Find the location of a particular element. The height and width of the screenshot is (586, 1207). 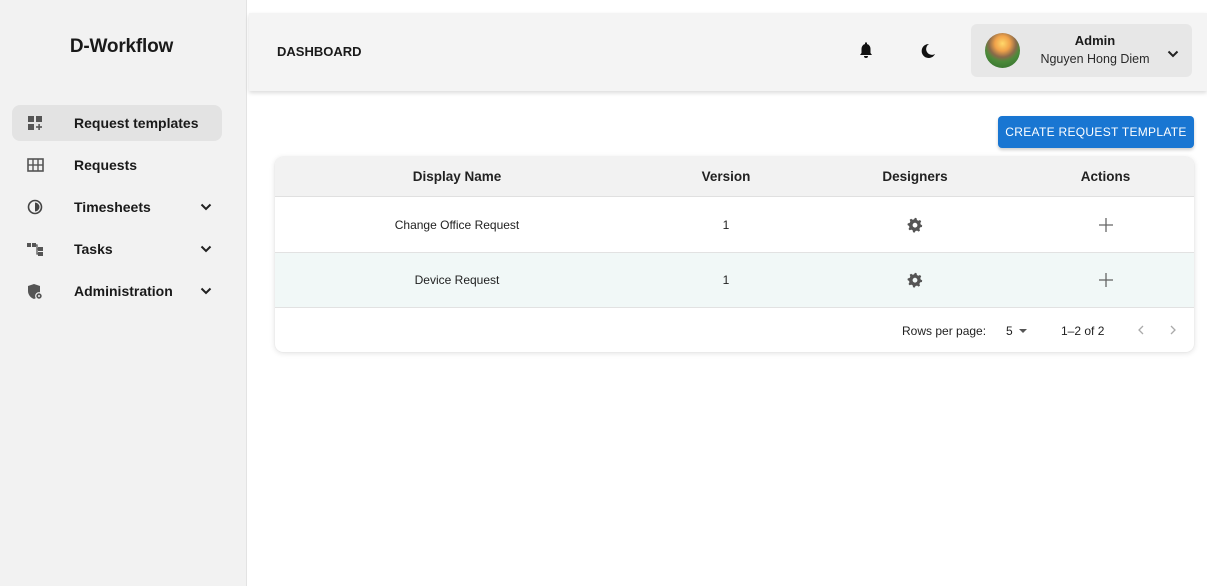

clock-icon is located at coordinates (35, 207).